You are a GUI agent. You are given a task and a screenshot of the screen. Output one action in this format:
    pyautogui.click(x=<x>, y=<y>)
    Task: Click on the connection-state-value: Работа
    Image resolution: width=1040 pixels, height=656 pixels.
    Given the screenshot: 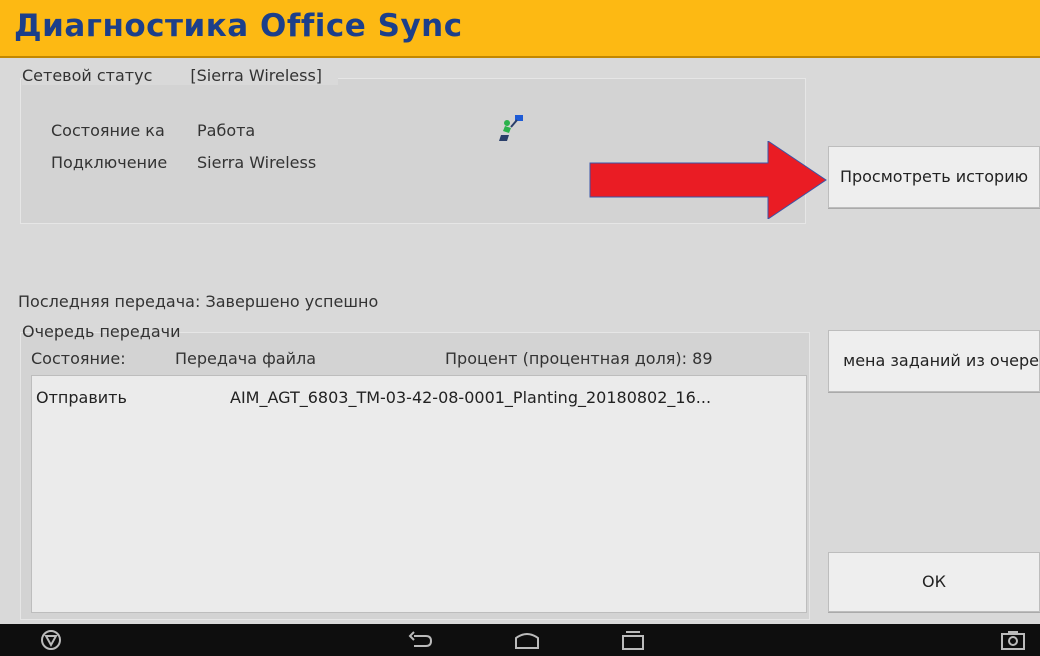 What is the action you would take?
    pyautogui.click(x=226, y=130)
    